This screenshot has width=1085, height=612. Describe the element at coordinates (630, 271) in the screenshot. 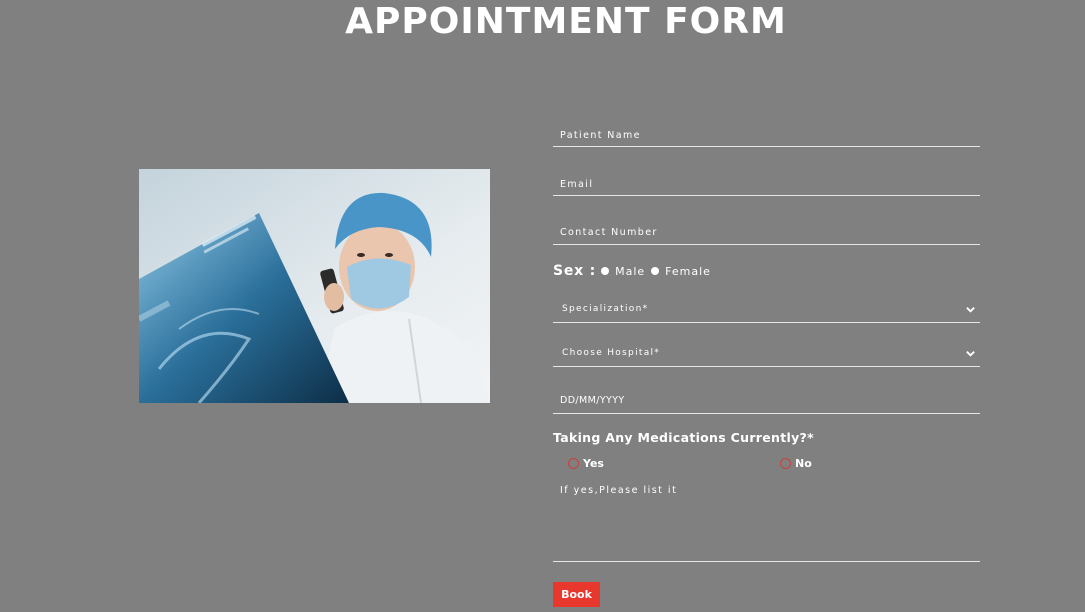

I see `sex-option-male-label: Male` at that location.